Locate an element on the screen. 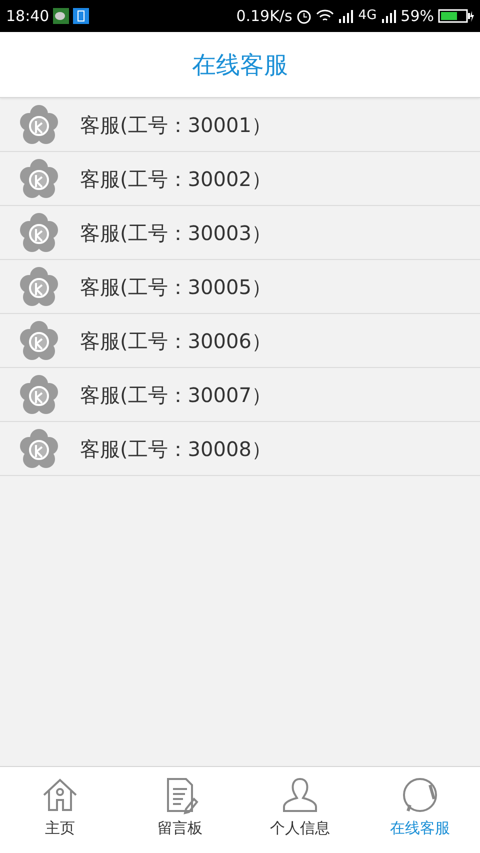  wifi-icon is located at coordinates (325, 16).